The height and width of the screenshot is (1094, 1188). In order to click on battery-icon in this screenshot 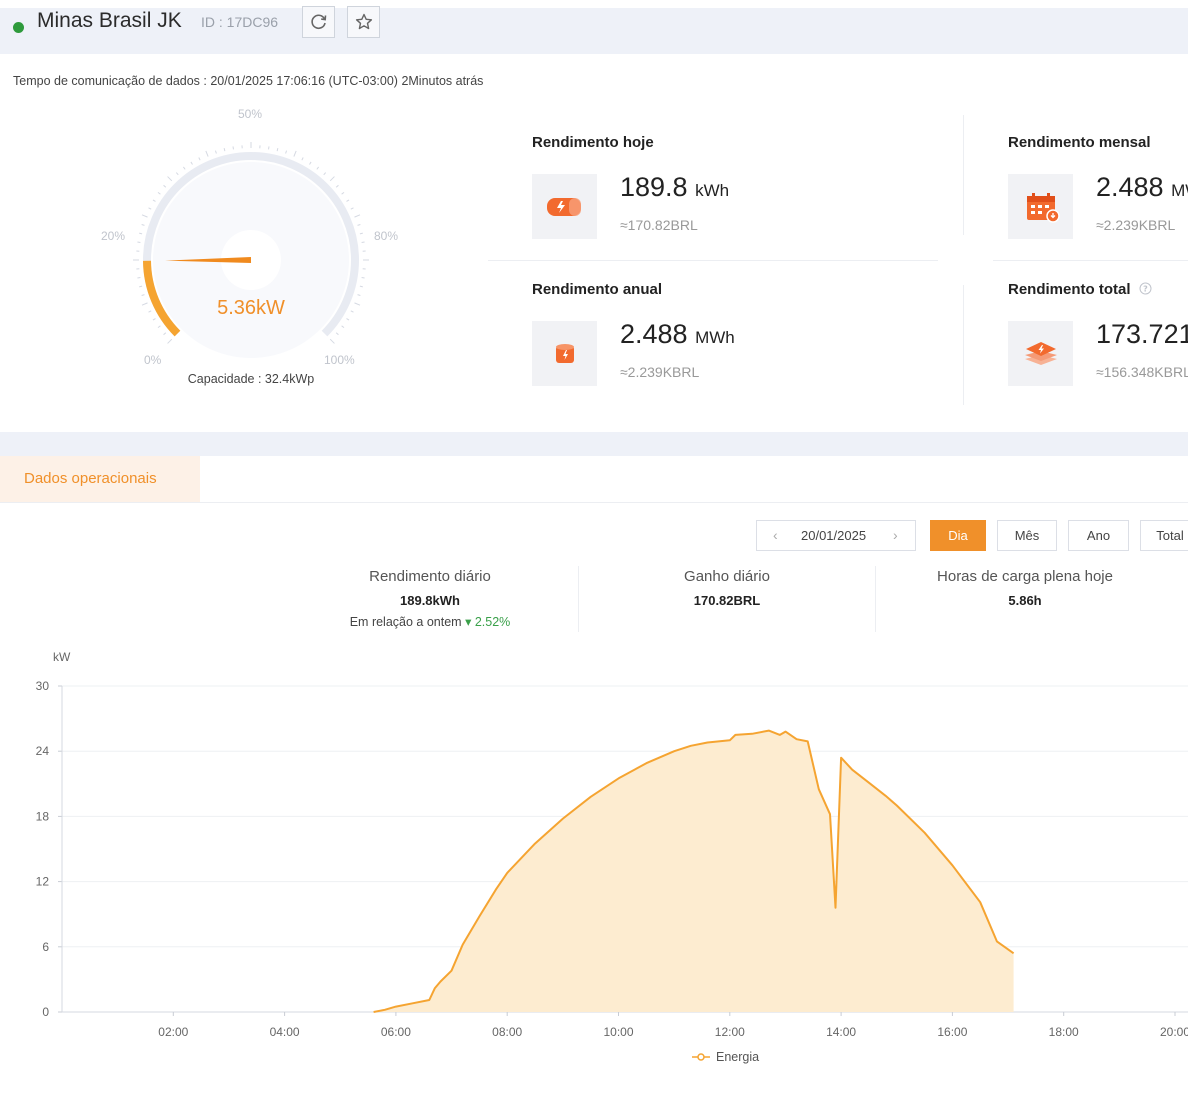, I will do `click(564, 206)`.